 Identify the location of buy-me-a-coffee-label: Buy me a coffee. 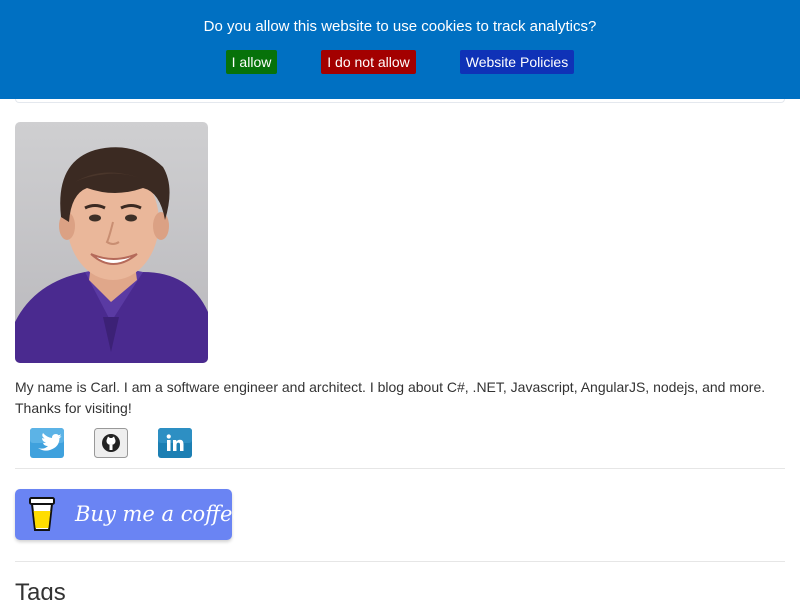
(160, 514).